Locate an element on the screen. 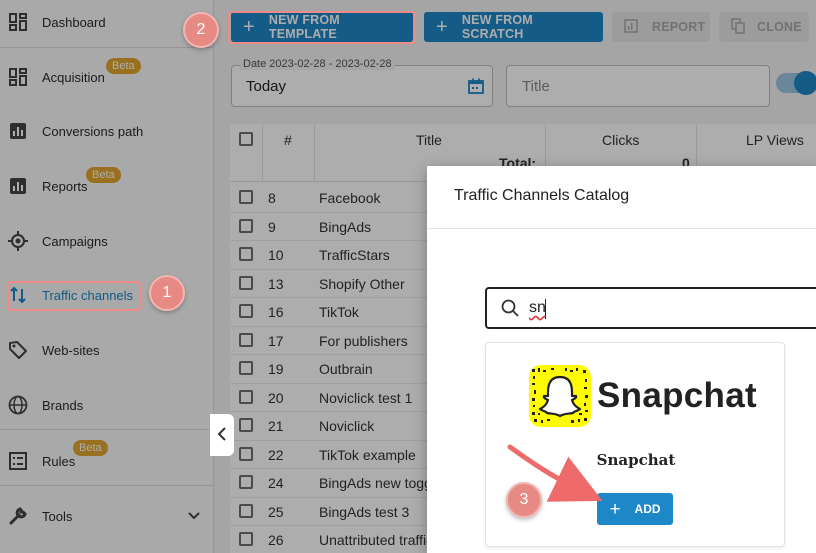  step-marker-3: 3 is located at coordinates (524, 500).